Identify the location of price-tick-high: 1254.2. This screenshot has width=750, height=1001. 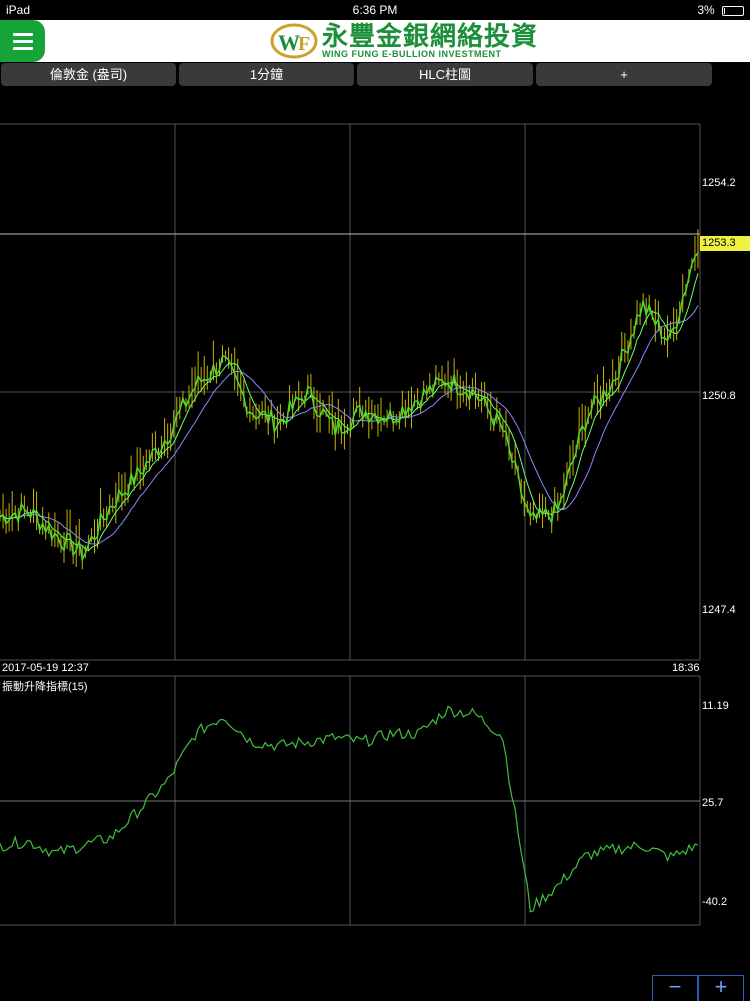
(719, 183).